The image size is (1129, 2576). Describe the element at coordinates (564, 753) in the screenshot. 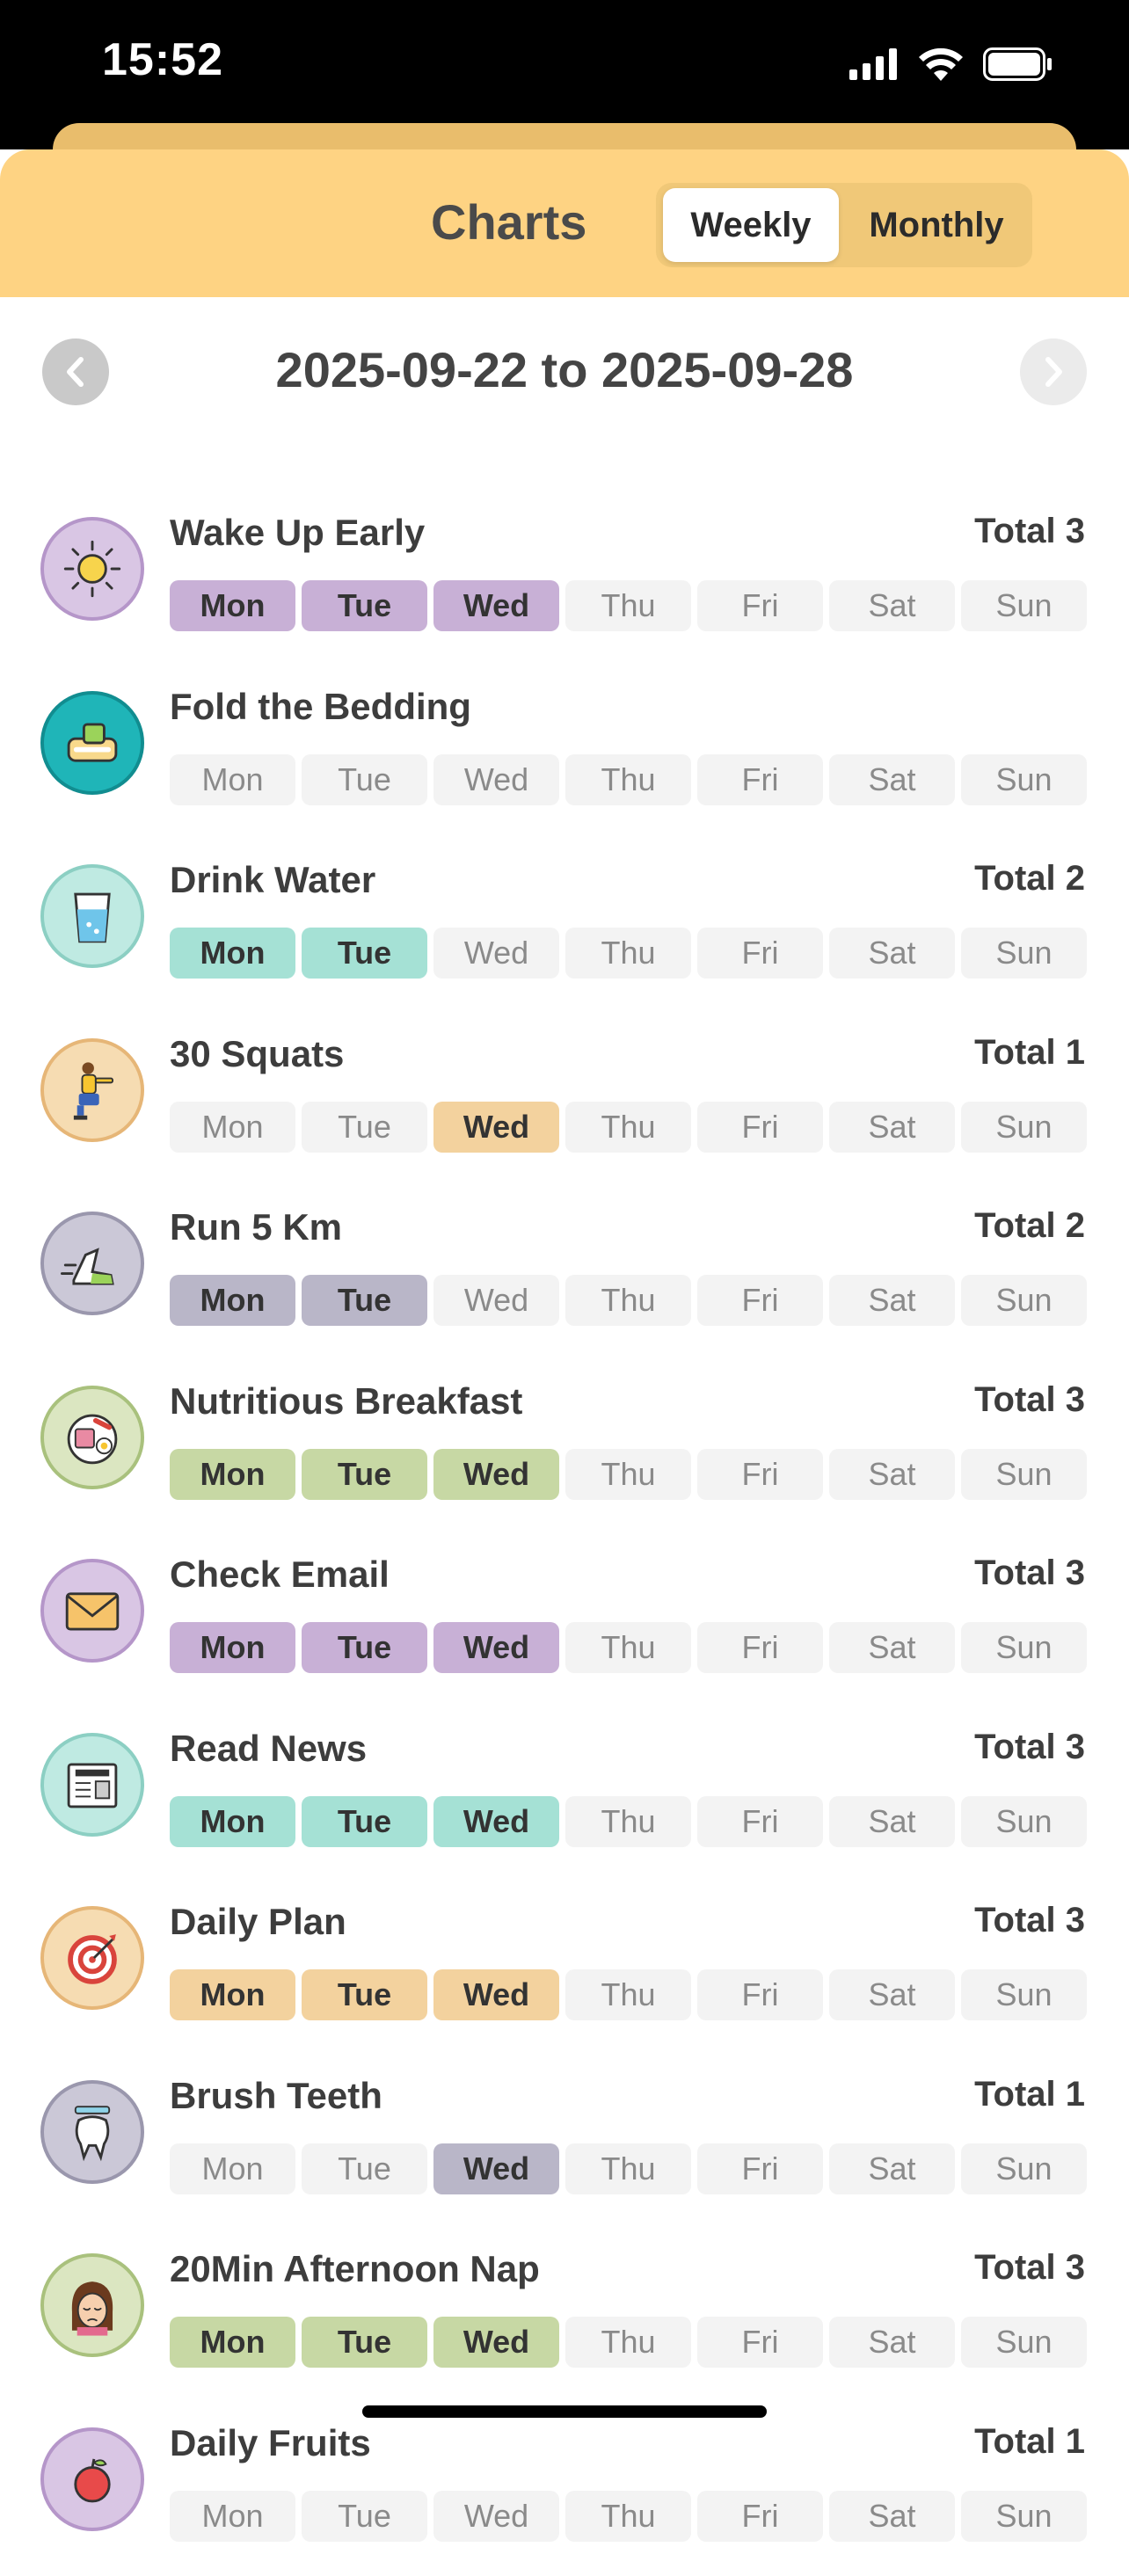

I see `habit-row: Fold the BeddingMonTueWedThuFriSatSun` at that location.